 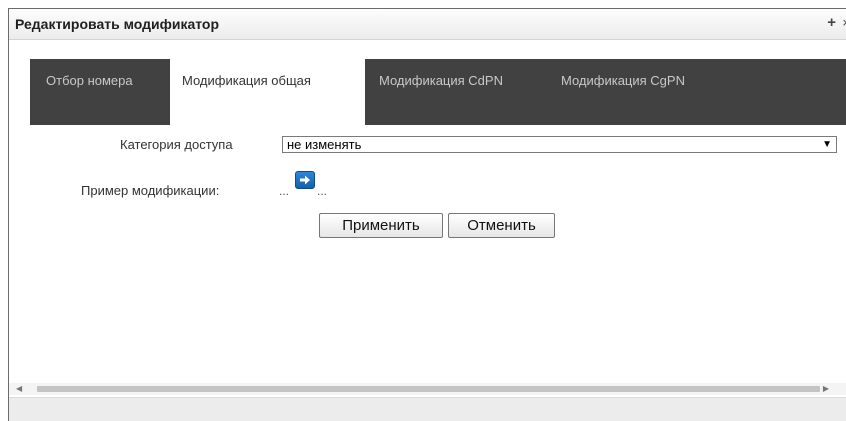 What do you see at coordinates (381, 225) in the screenshot?
I see `apply-button: Применить` at bounding box center [381, 225].